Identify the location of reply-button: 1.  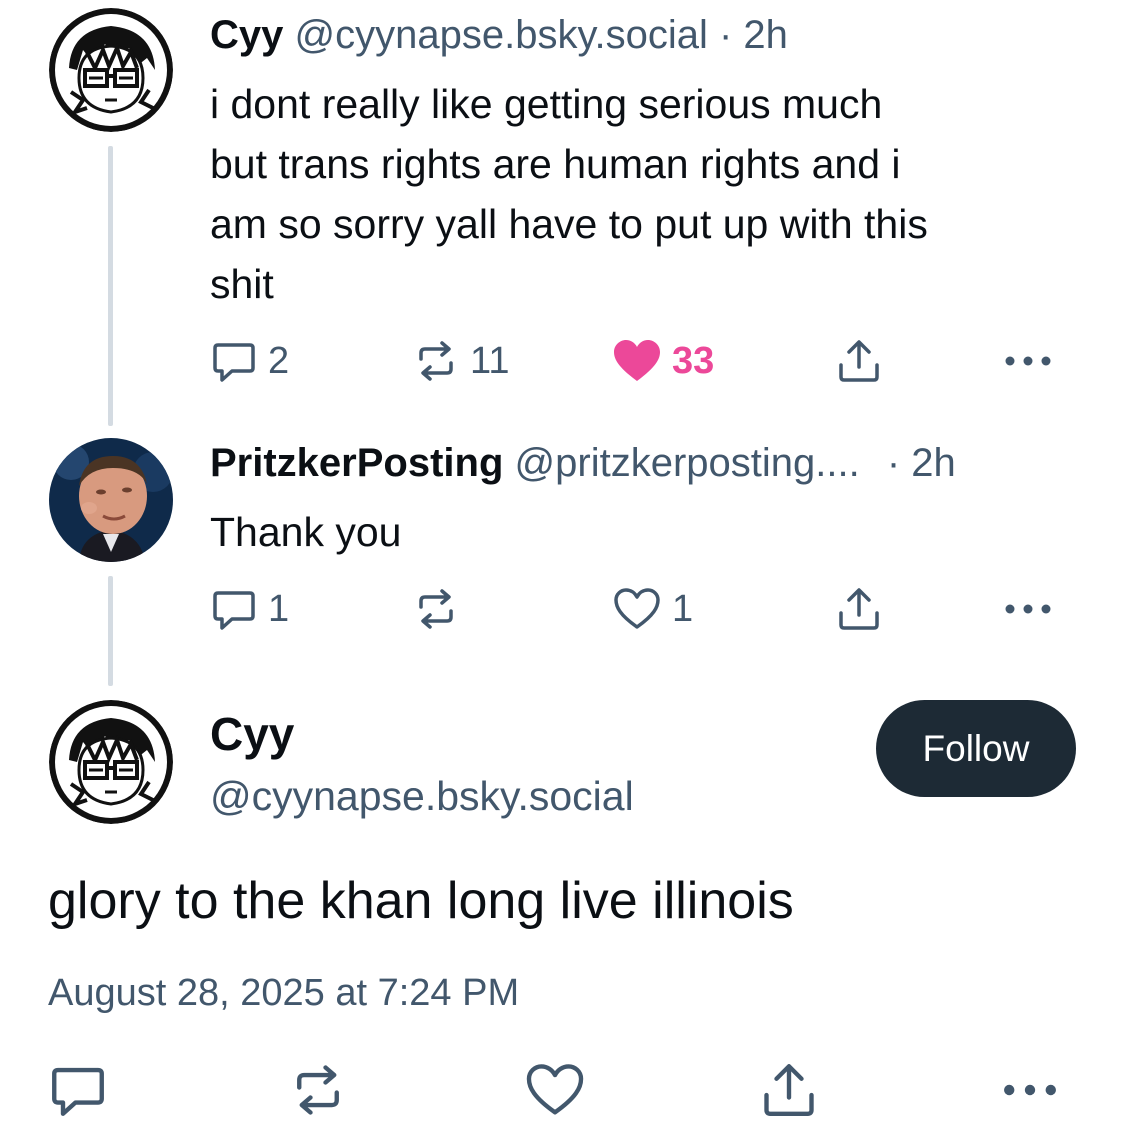
(249, 609).